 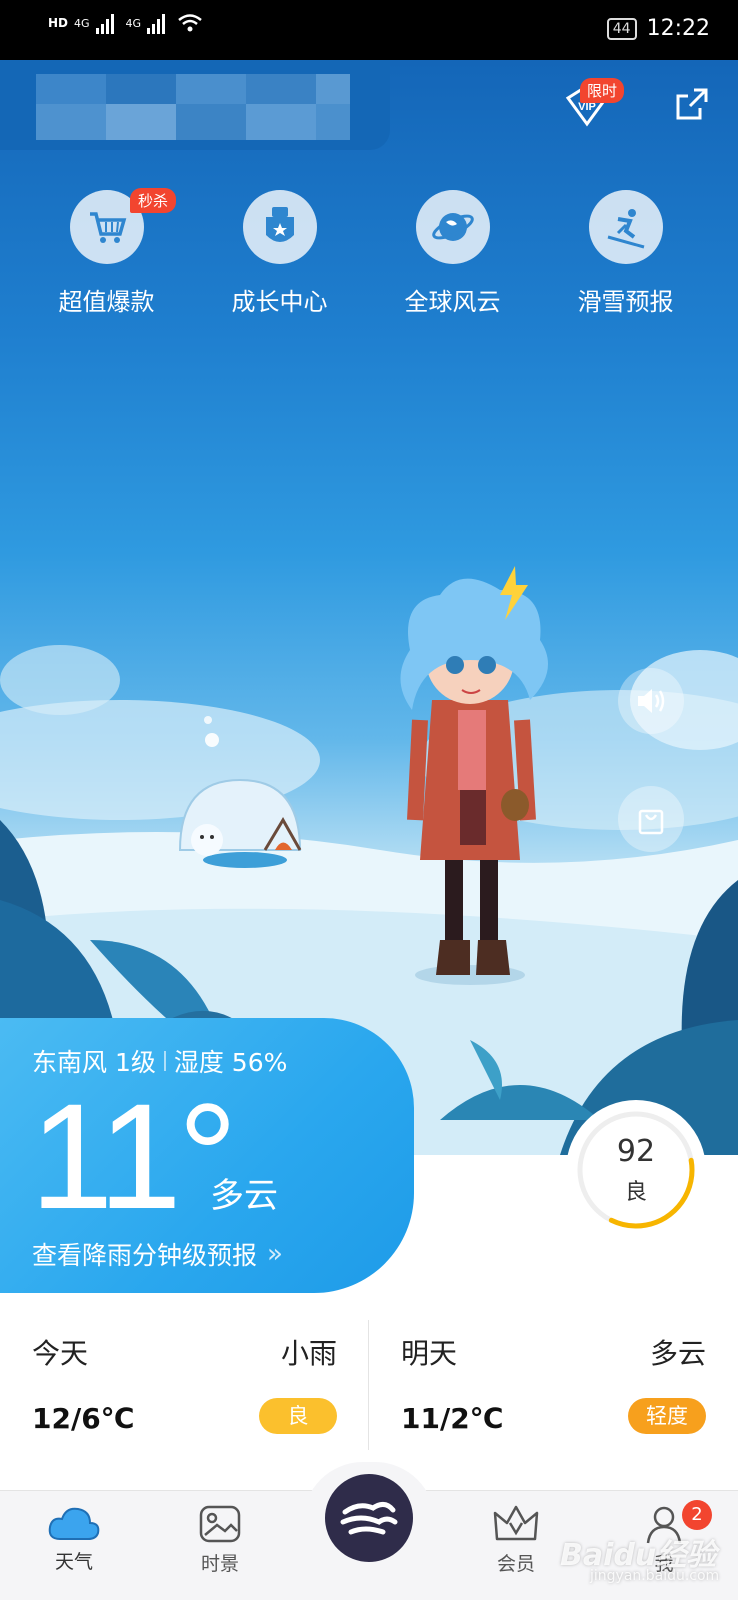 What do you see at coordinates (220, 1524) in the screenshot?
I see `picture-icon` at bounding box center [220, 1524].